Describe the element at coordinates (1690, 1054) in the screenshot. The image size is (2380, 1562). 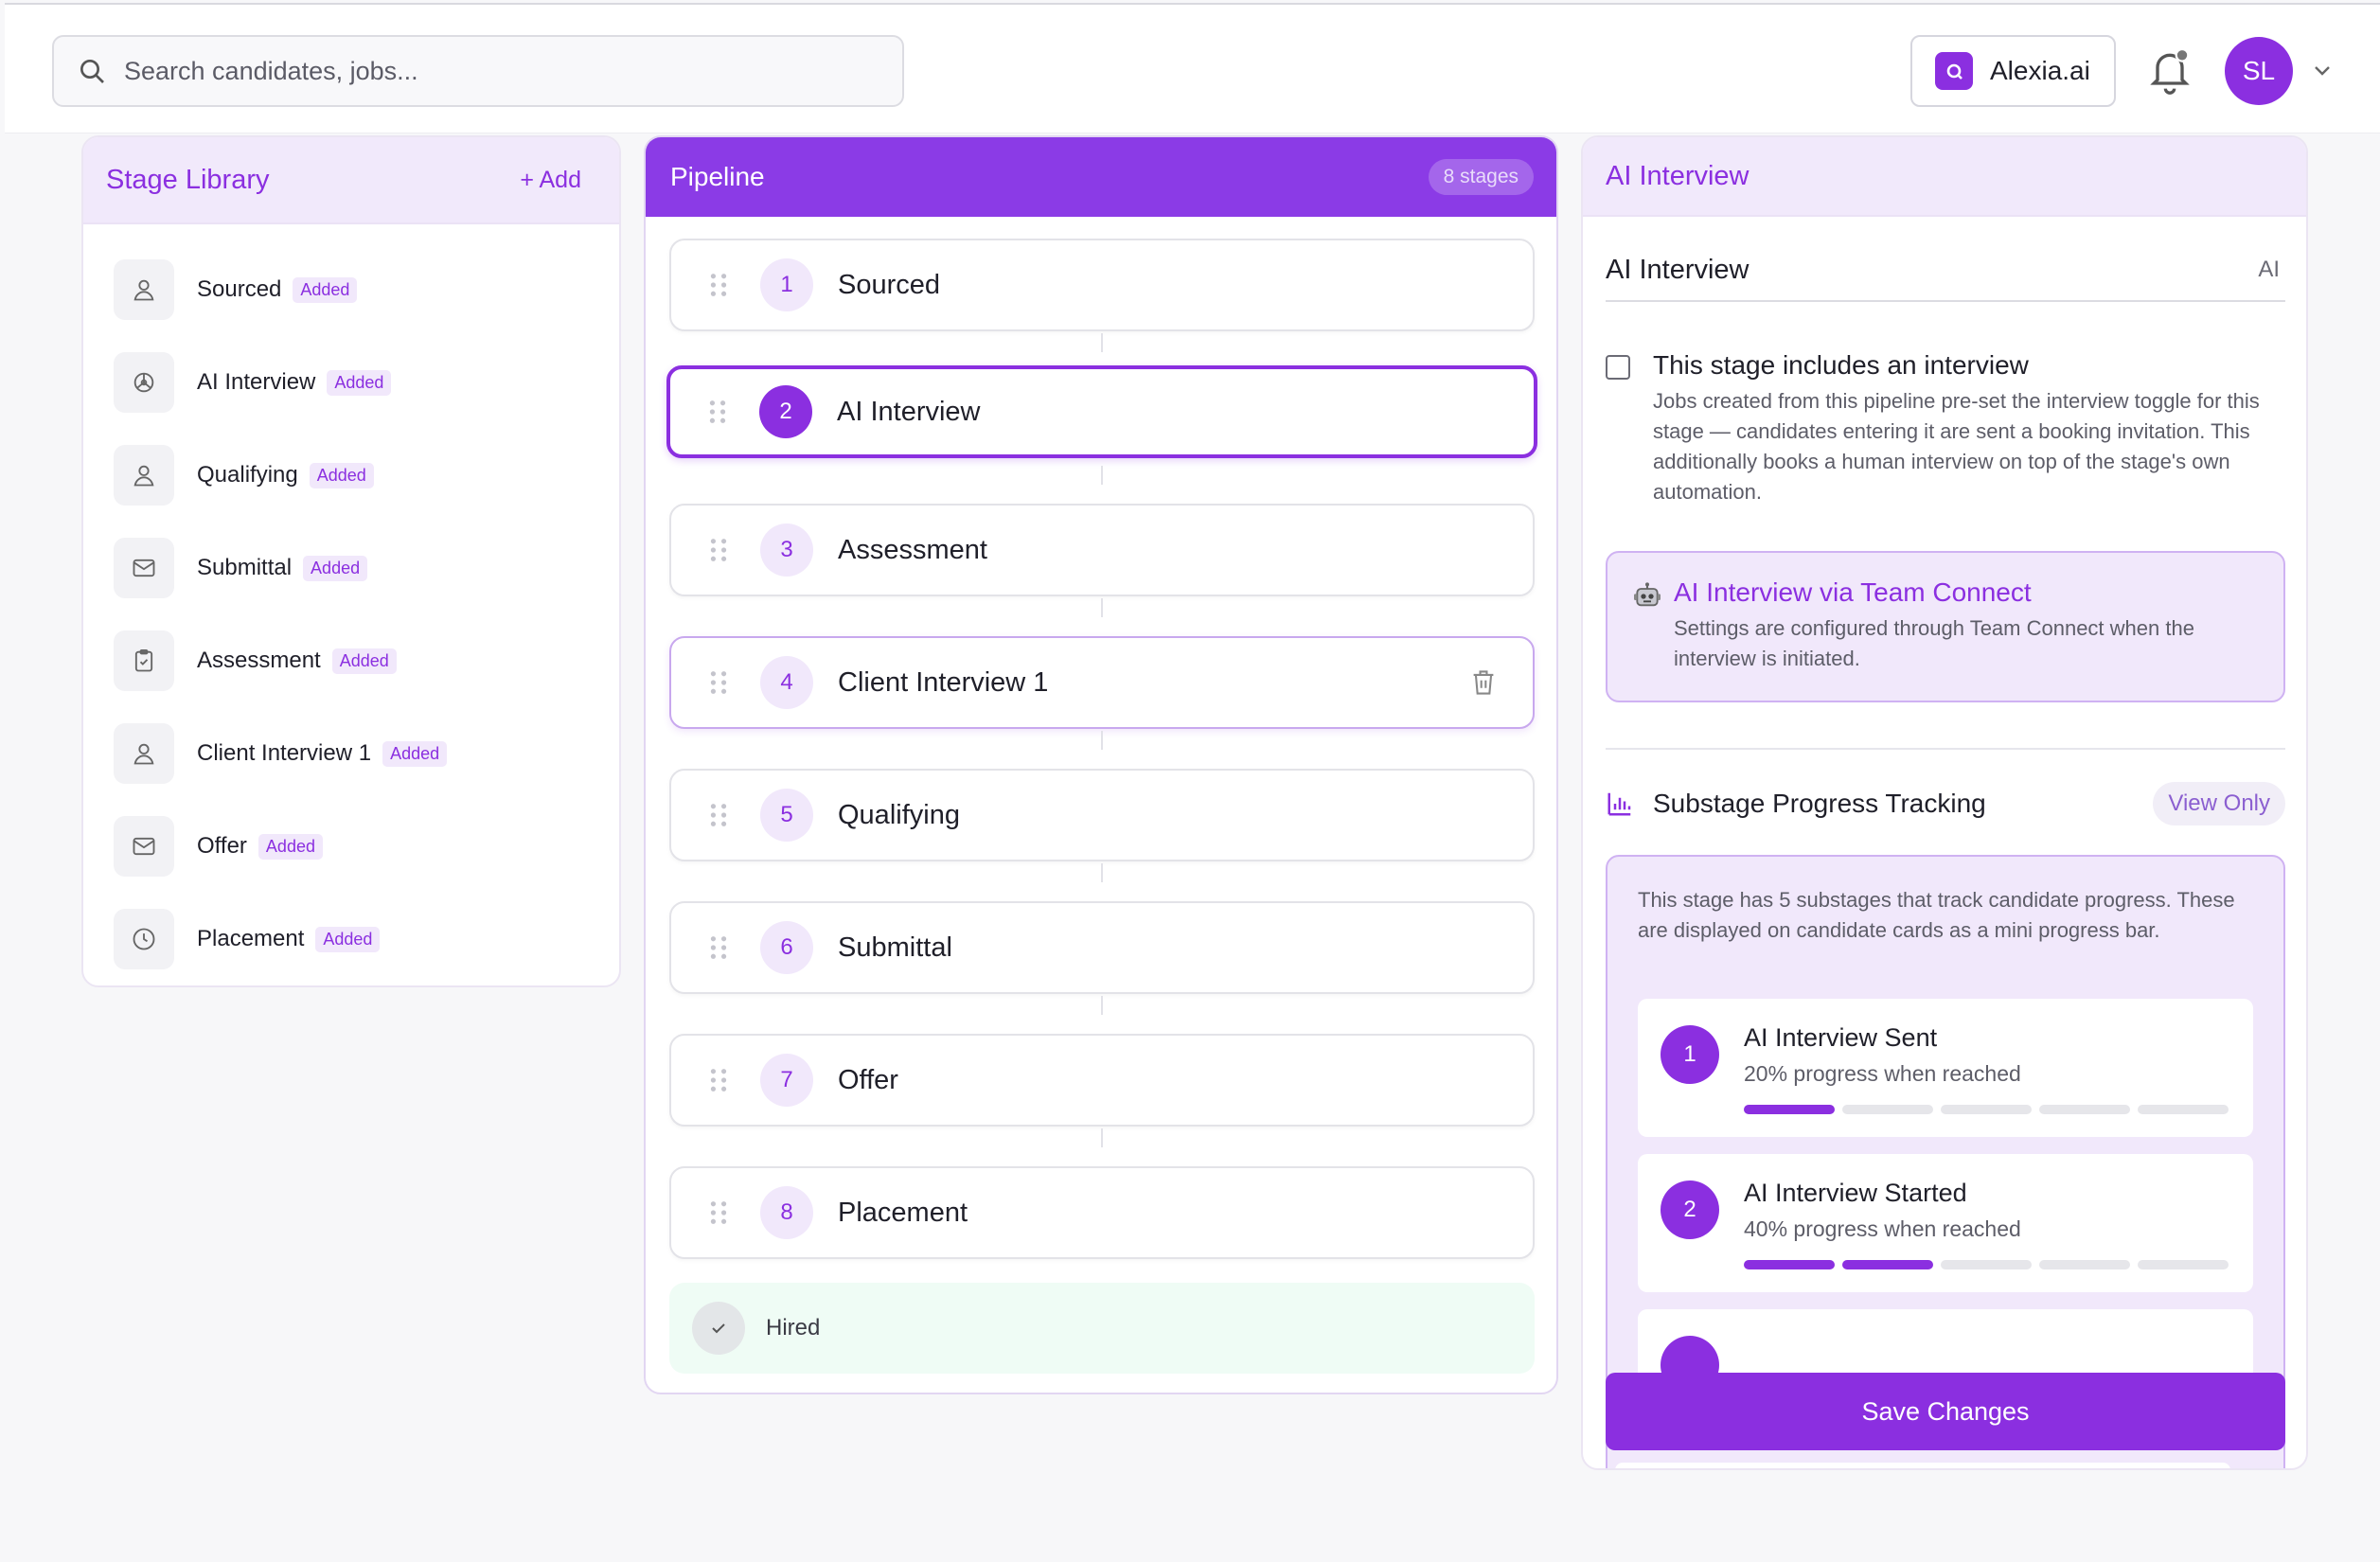
I see `substage-number: 1` at that location.